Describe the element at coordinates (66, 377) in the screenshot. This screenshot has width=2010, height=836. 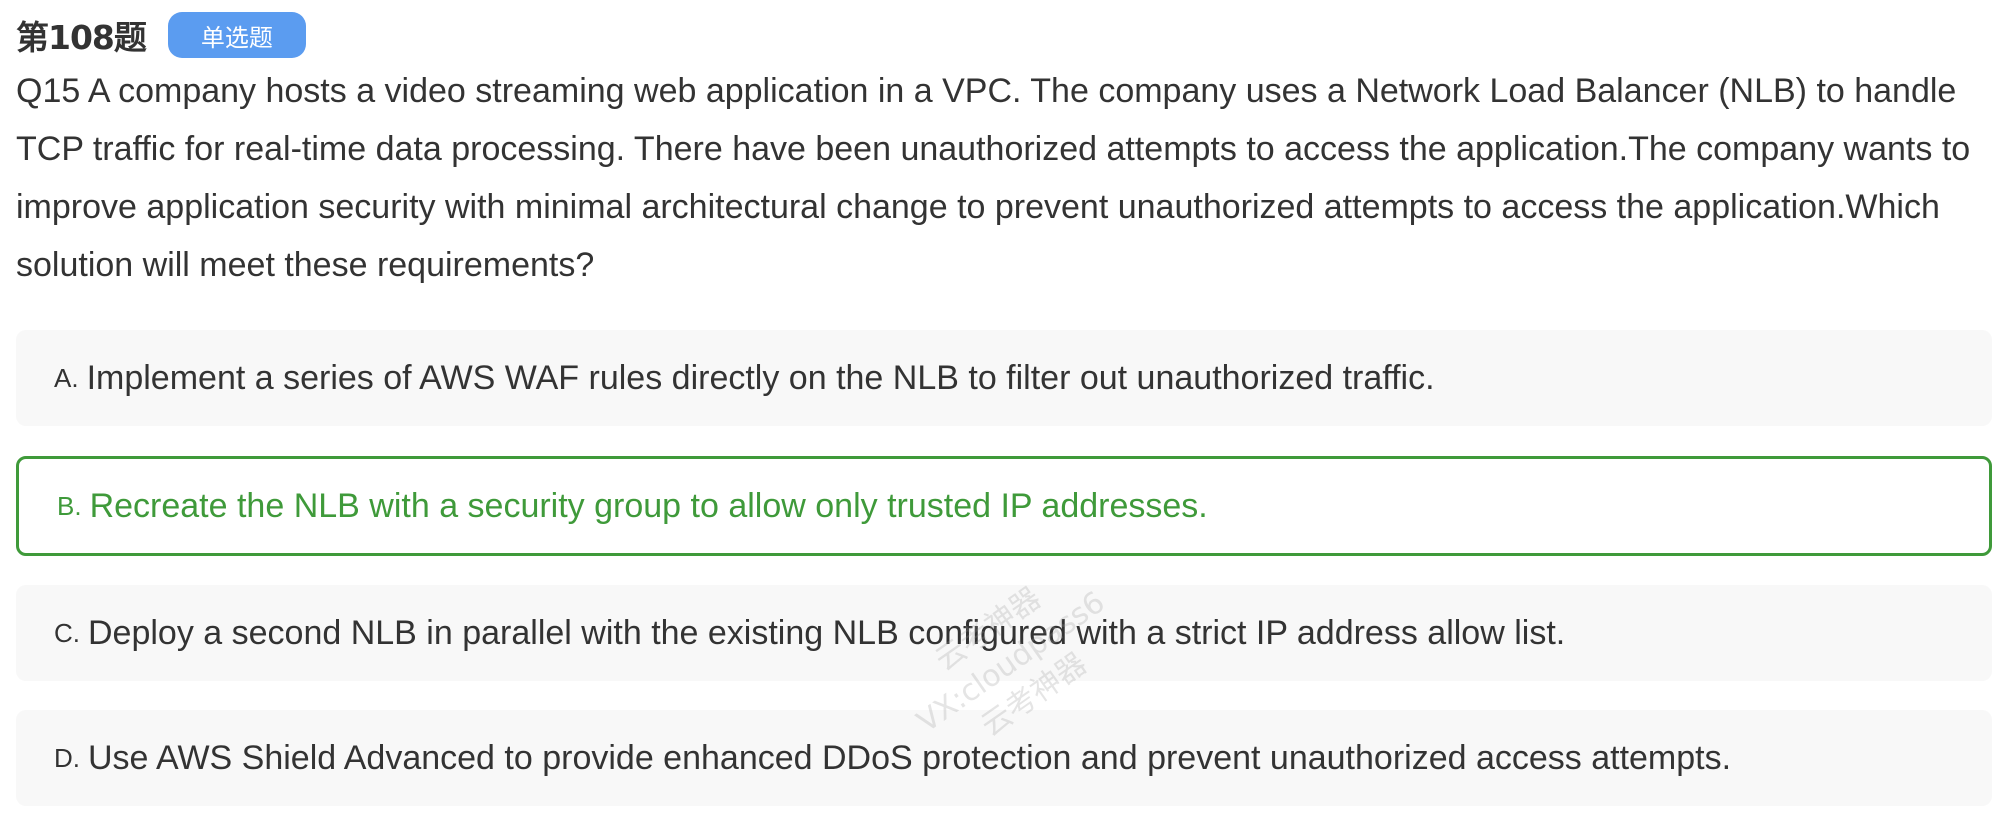
I see `option-letter: A.` at that location.